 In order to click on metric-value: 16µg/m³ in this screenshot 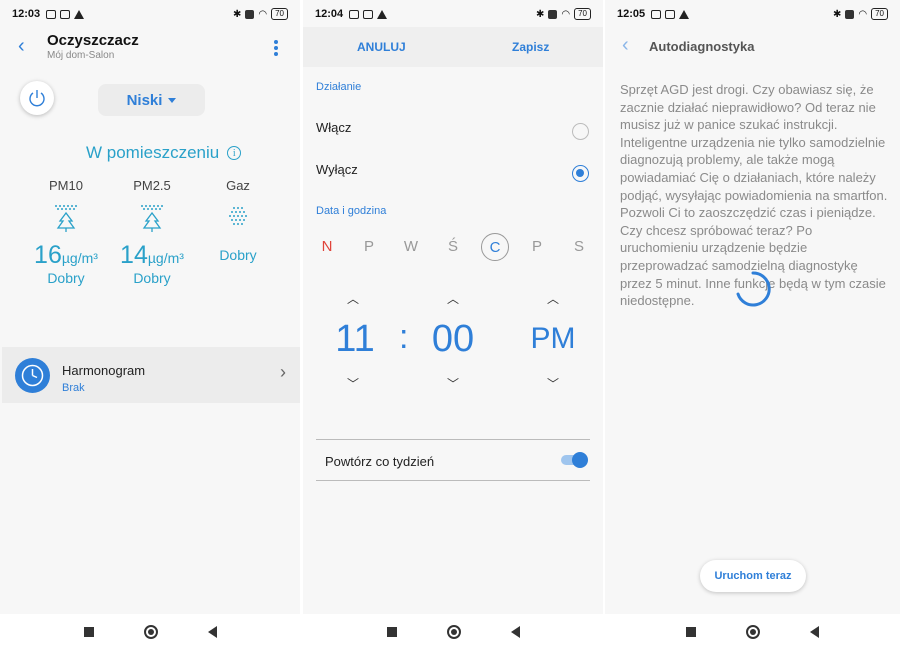, I will do `click(66, 255)`.